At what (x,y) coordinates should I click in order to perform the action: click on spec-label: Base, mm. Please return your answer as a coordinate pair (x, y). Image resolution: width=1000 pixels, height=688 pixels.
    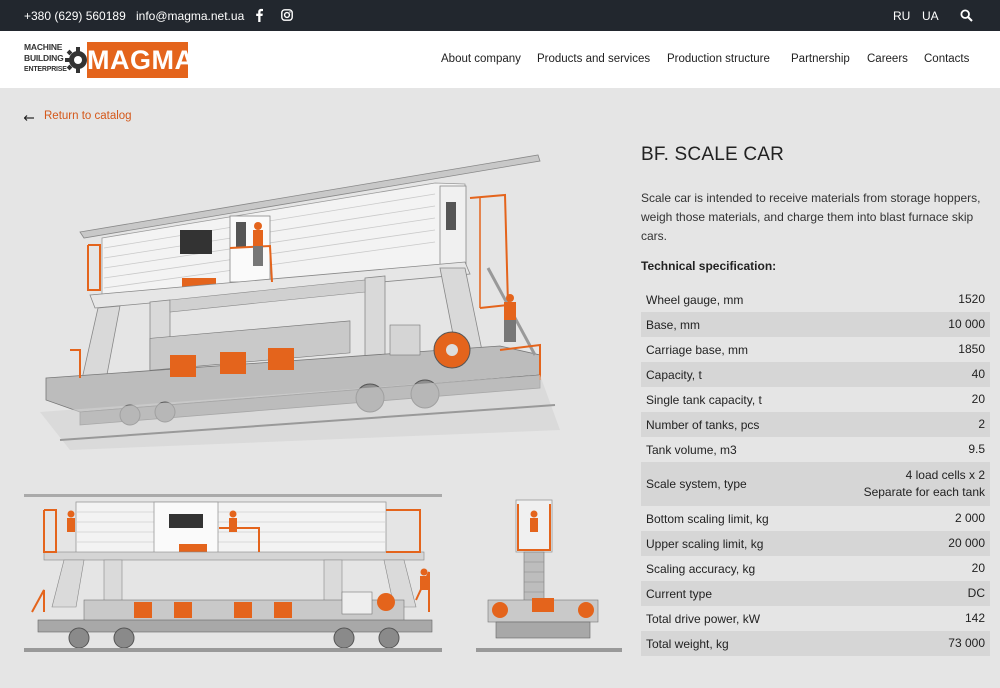
    Looking at the image, I should click on (673, 324).